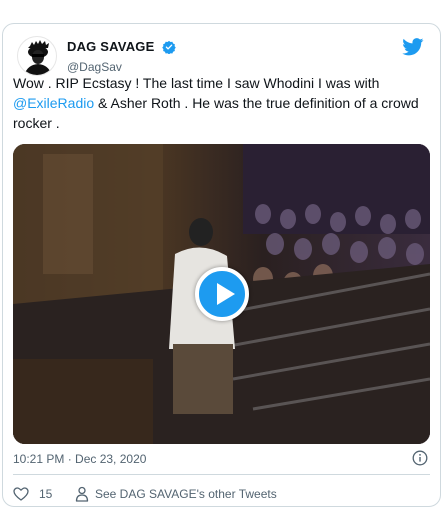 Image resolution: width=447 pixels, height=514 pixels. What do you see at coordinates (225, 294) in the screenshot?
I see `play-icon` at bounding box center [225, 294].